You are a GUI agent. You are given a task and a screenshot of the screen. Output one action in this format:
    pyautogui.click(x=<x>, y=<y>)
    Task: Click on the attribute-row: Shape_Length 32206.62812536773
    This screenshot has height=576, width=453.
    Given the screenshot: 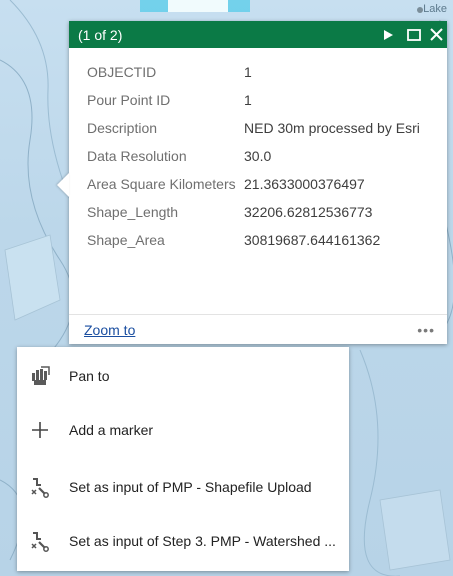 What is the action you would take?
    pyautogui.click(x=262, y=218)
    